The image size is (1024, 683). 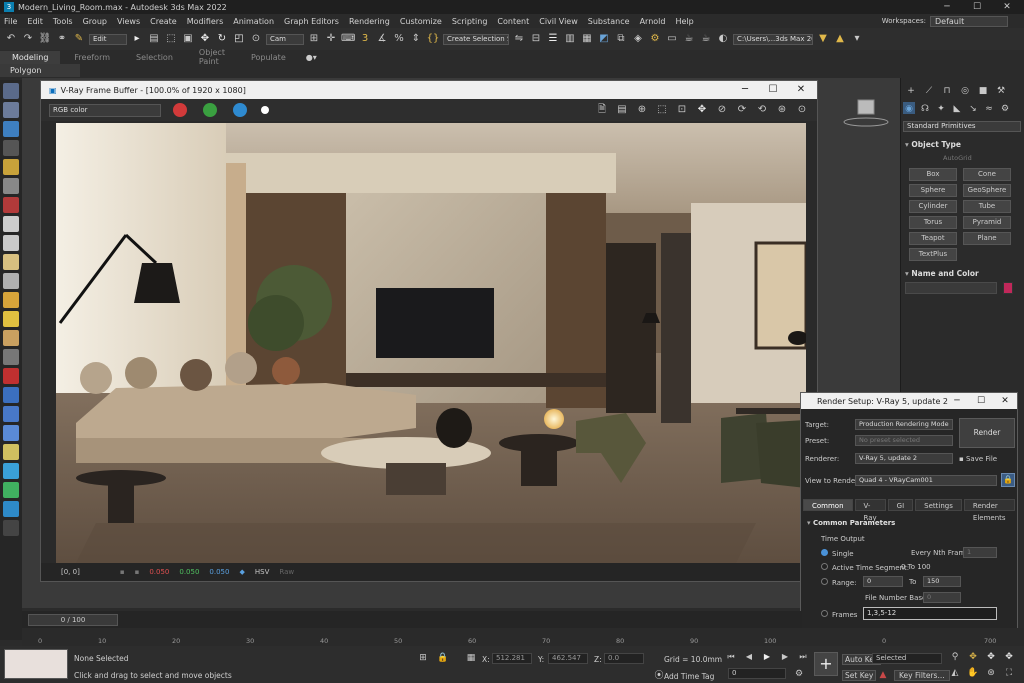 I want to click on helpers-icon: ↘, so click(x=973, y=108).